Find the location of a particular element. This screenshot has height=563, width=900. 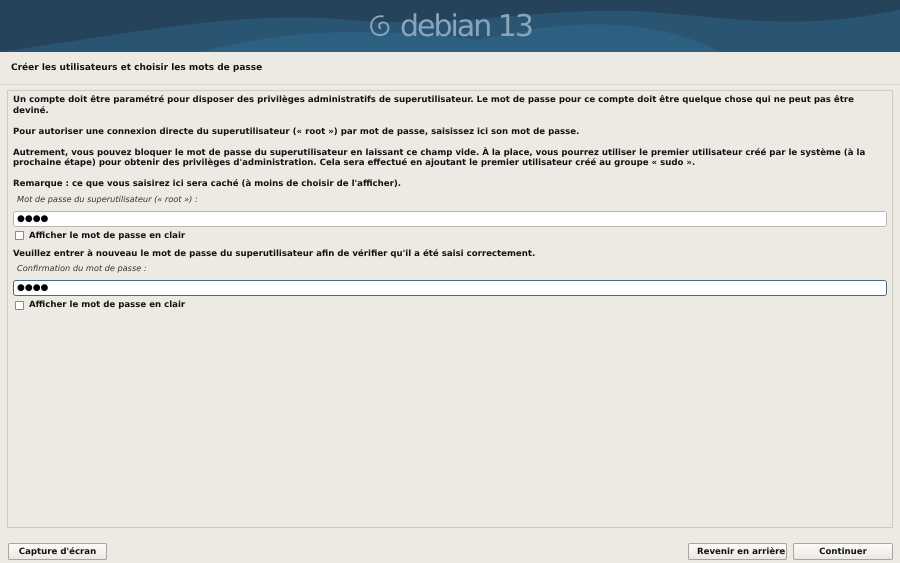

note-text: Veuillez entrer à nouveau le mot de passe du superutilisateur afin de vérifier qu'il a été saisi correctement. is located at coordinates (274, 253).